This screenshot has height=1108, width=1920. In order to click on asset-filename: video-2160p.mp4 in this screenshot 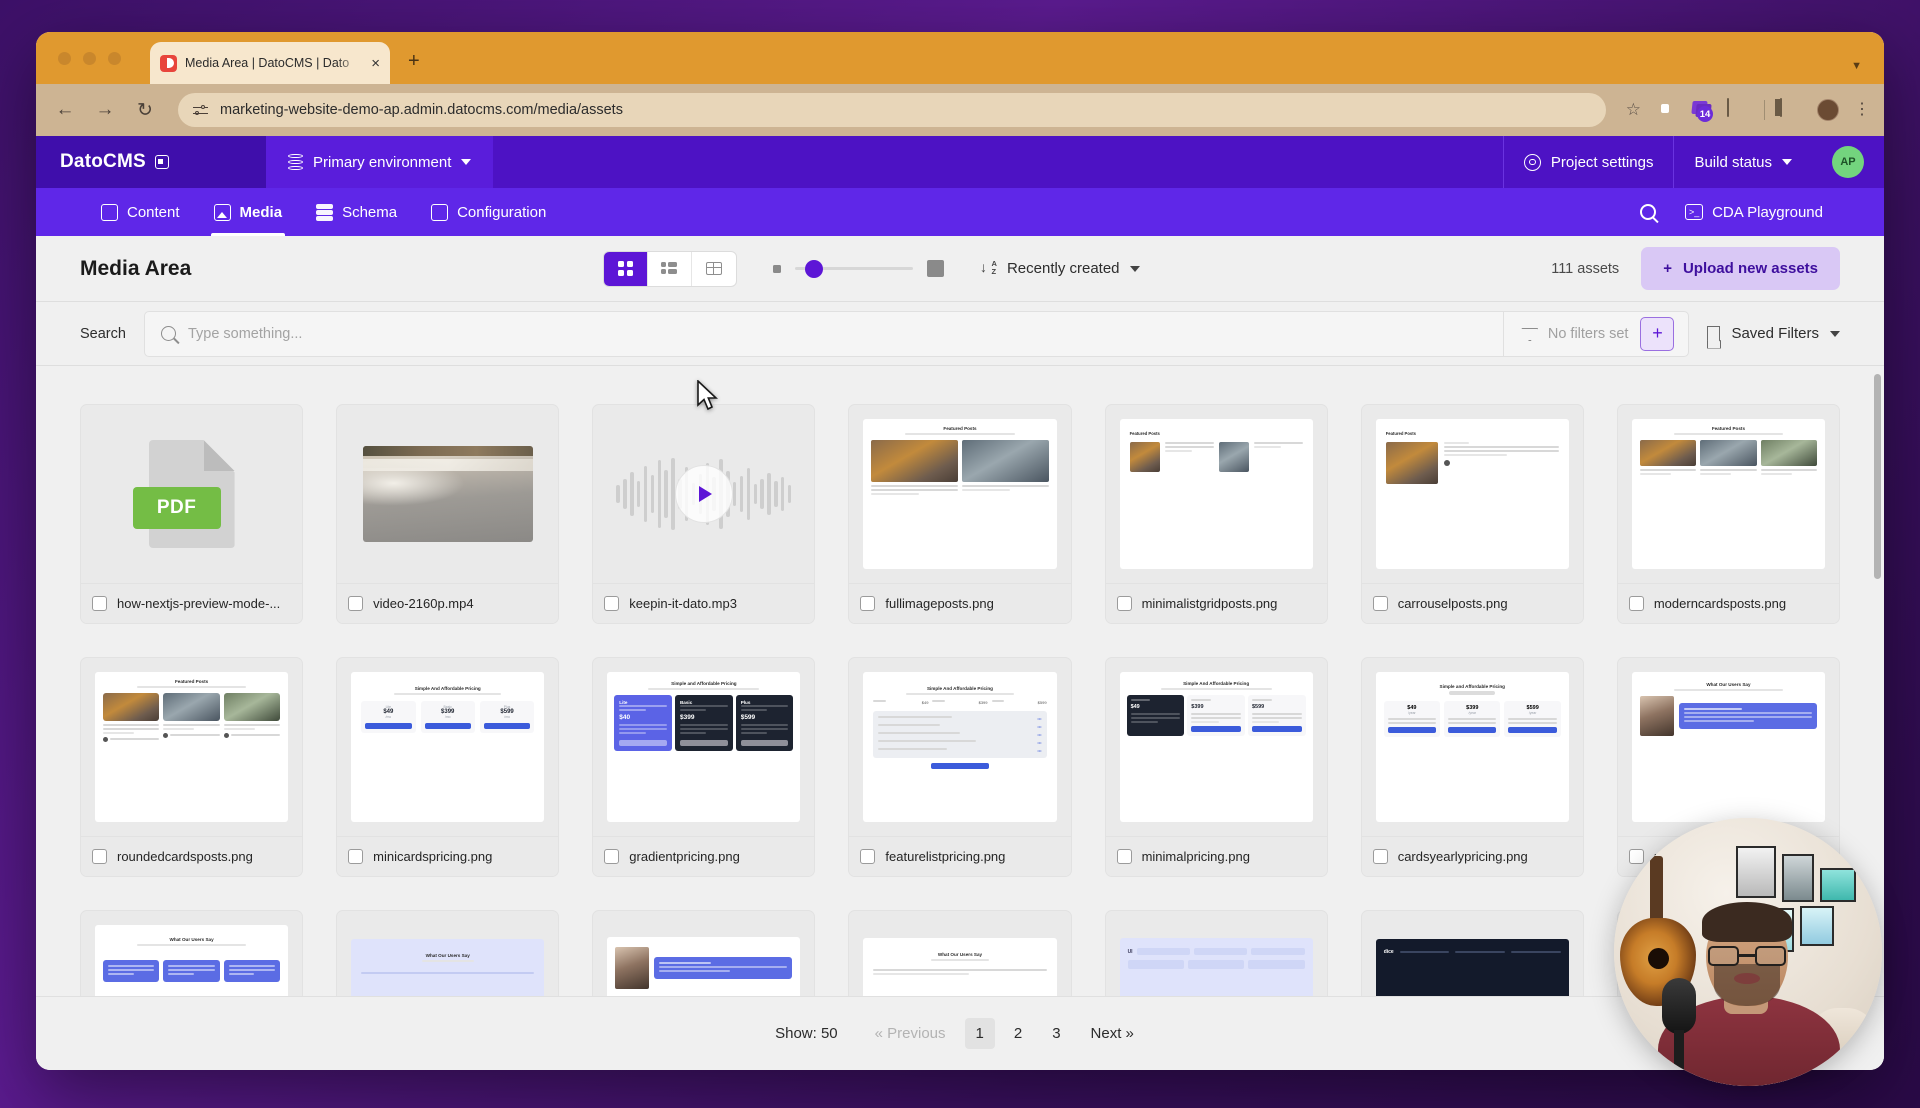, I will do `click(423, 603)`.